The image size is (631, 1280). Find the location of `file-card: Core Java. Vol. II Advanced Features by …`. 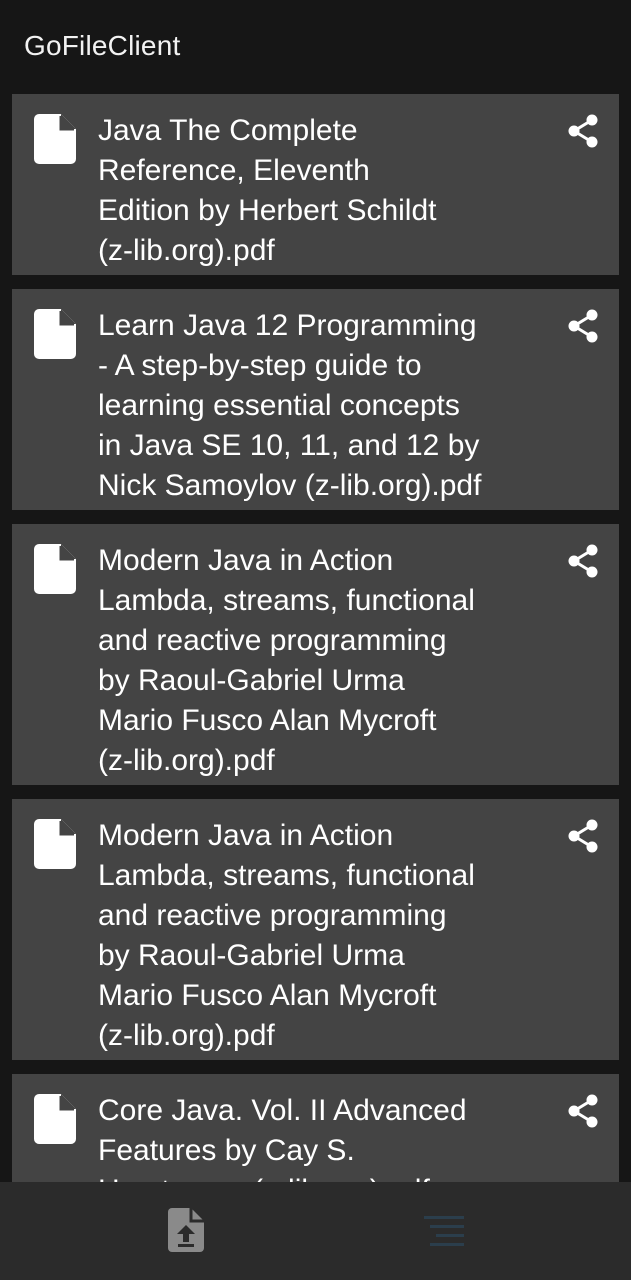

file-card: Core Java. Vol. II Advanced Features by … is located at coordinates (315, 1128).